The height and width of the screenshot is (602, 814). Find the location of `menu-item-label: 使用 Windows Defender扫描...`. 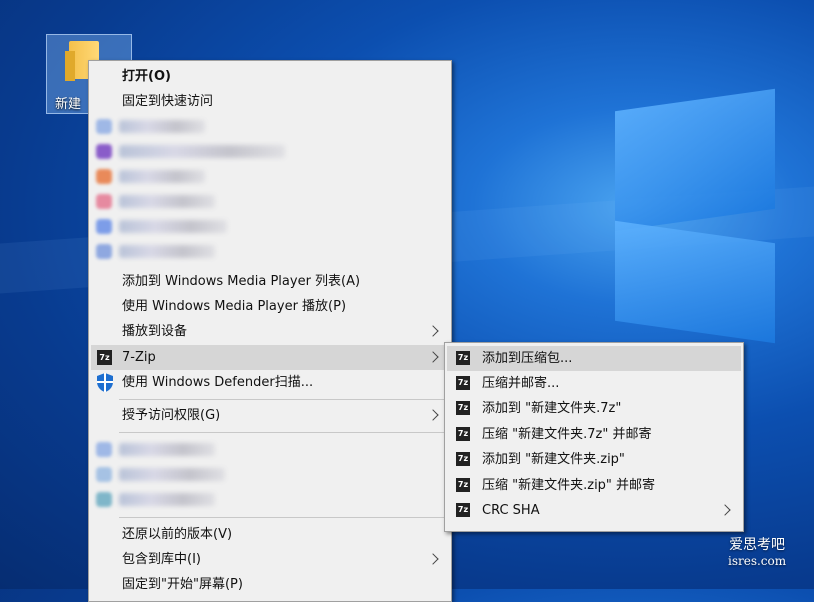

menu-item-label: 使用 Windows Defender扫描... is located at coordinates (218, 382).